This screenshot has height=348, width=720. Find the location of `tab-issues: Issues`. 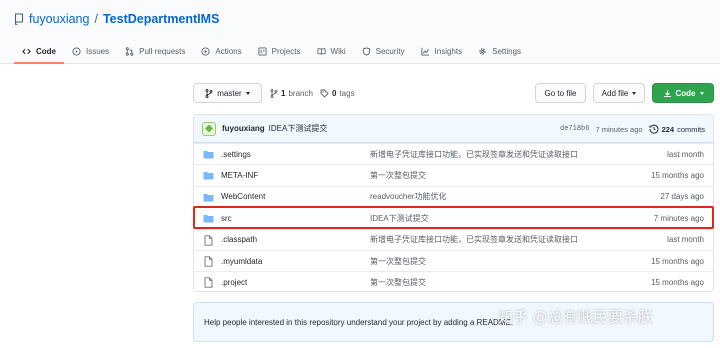

tab-issues: Issues is located at coordinates (90, 52).